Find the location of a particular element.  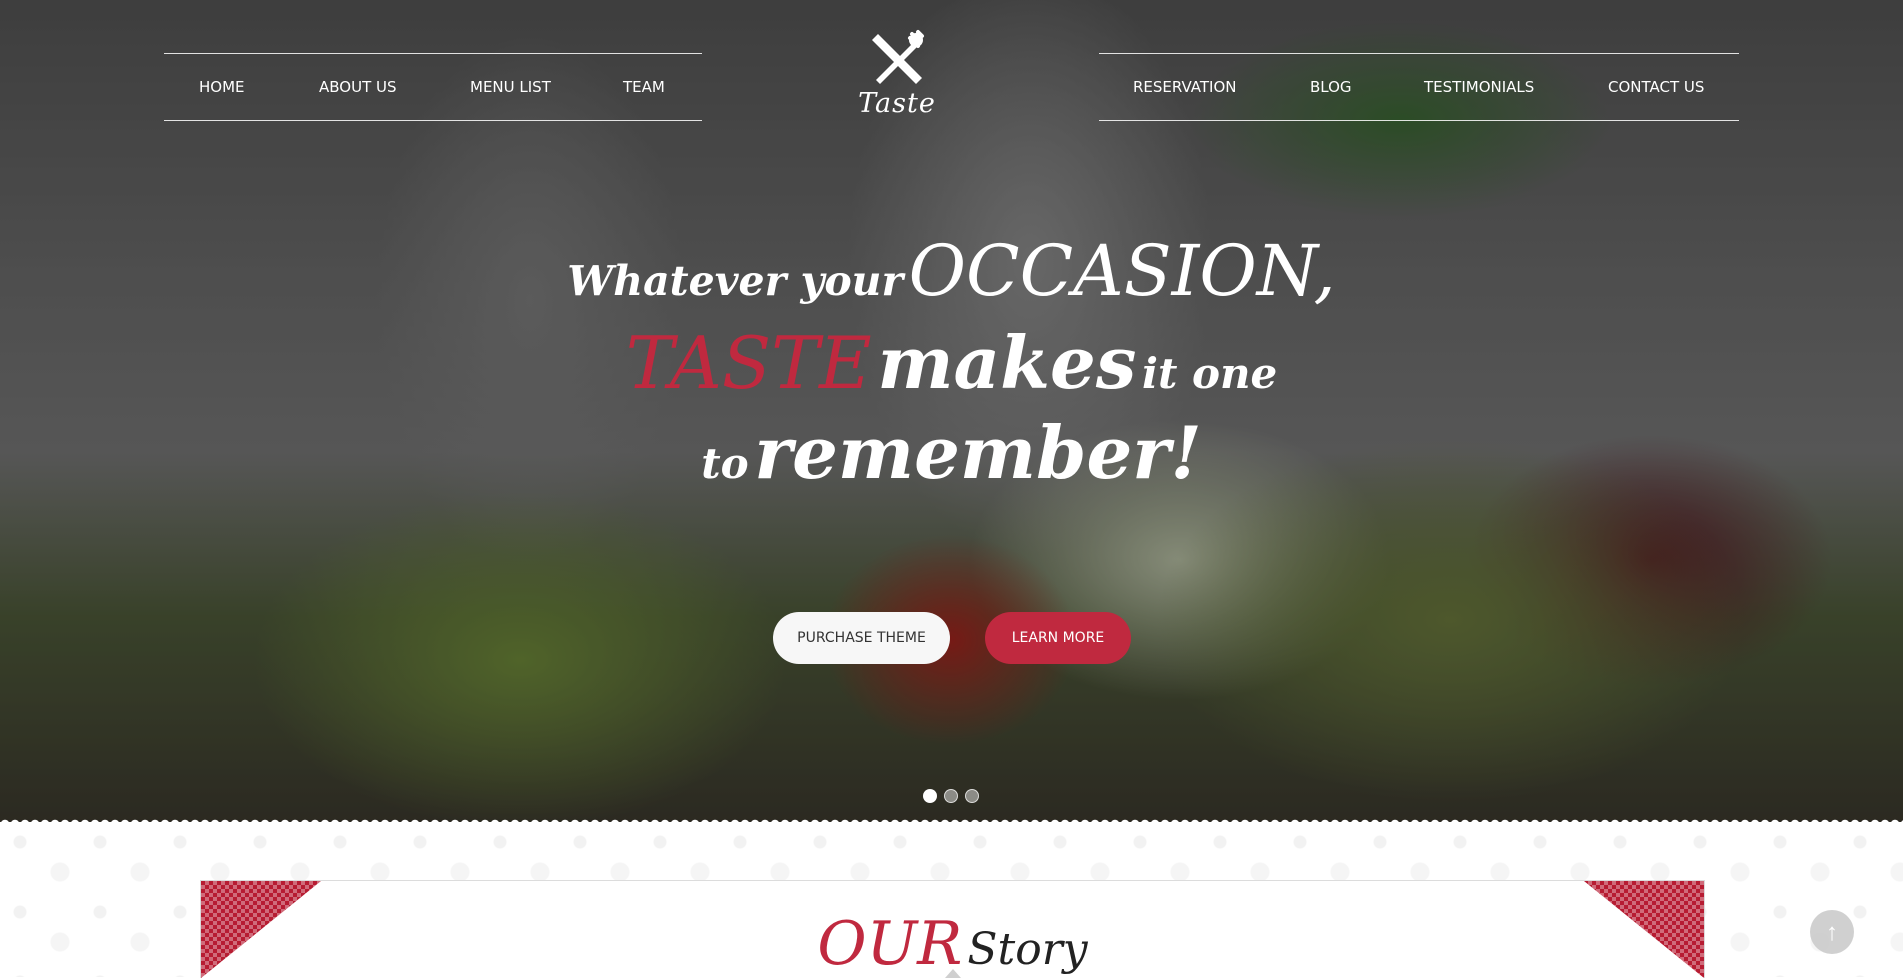

headline-to: to is located at coordinates (725, 463).